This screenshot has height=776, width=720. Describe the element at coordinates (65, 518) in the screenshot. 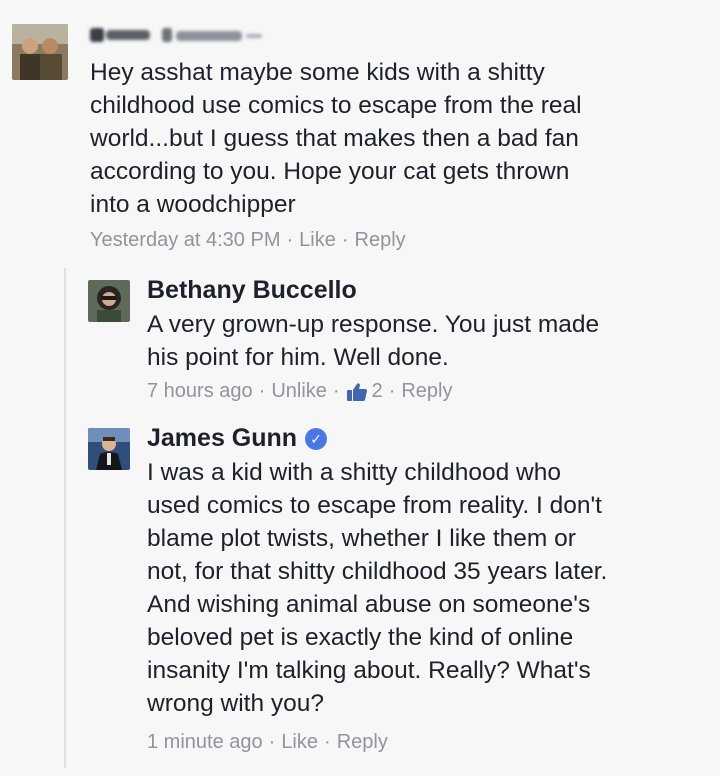

I see `reply-thread-line` at that location.